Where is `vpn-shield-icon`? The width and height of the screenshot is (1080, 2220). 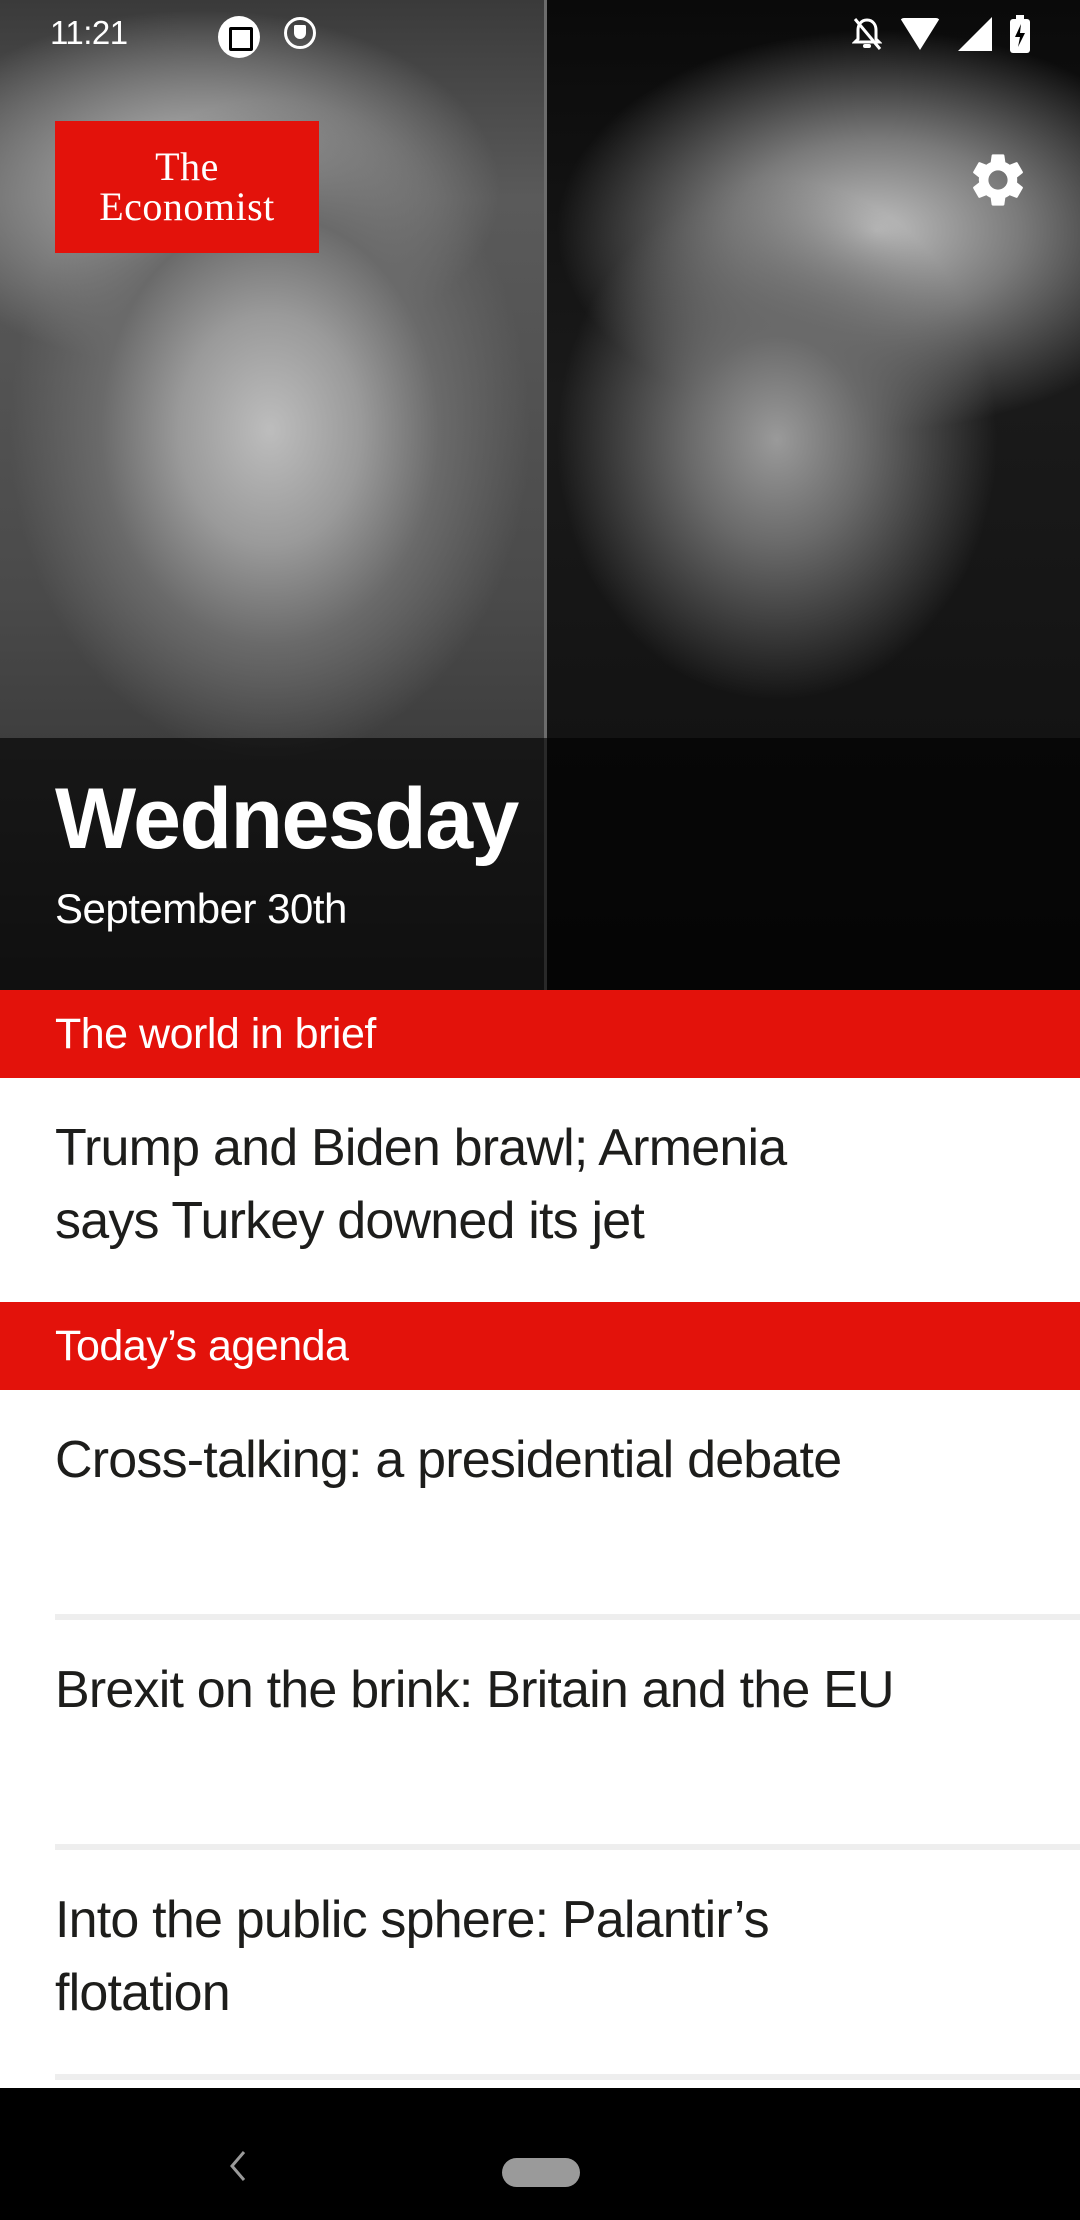
vpn-shield-icon is located at coordinates (300, 33).